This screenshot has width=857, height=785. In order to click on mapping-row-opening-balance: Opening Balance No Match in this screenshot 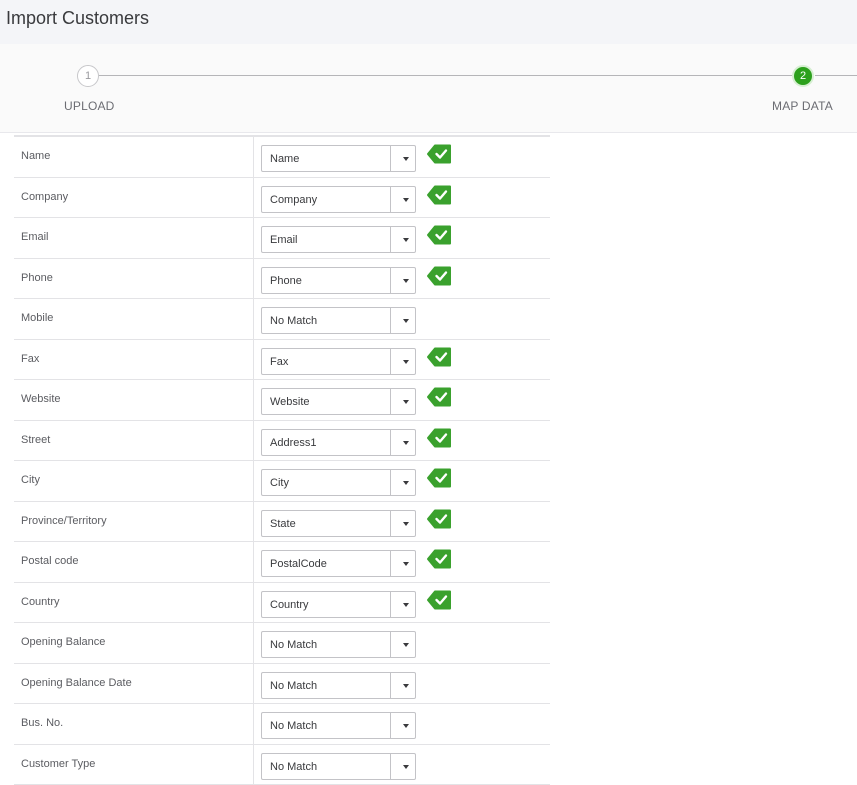, I will do `click(282, 643)`.